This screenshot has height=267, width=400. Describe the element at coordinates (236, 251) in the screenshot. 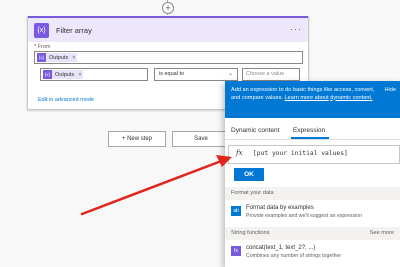

I see `function-fx-icon: fx` at that location.